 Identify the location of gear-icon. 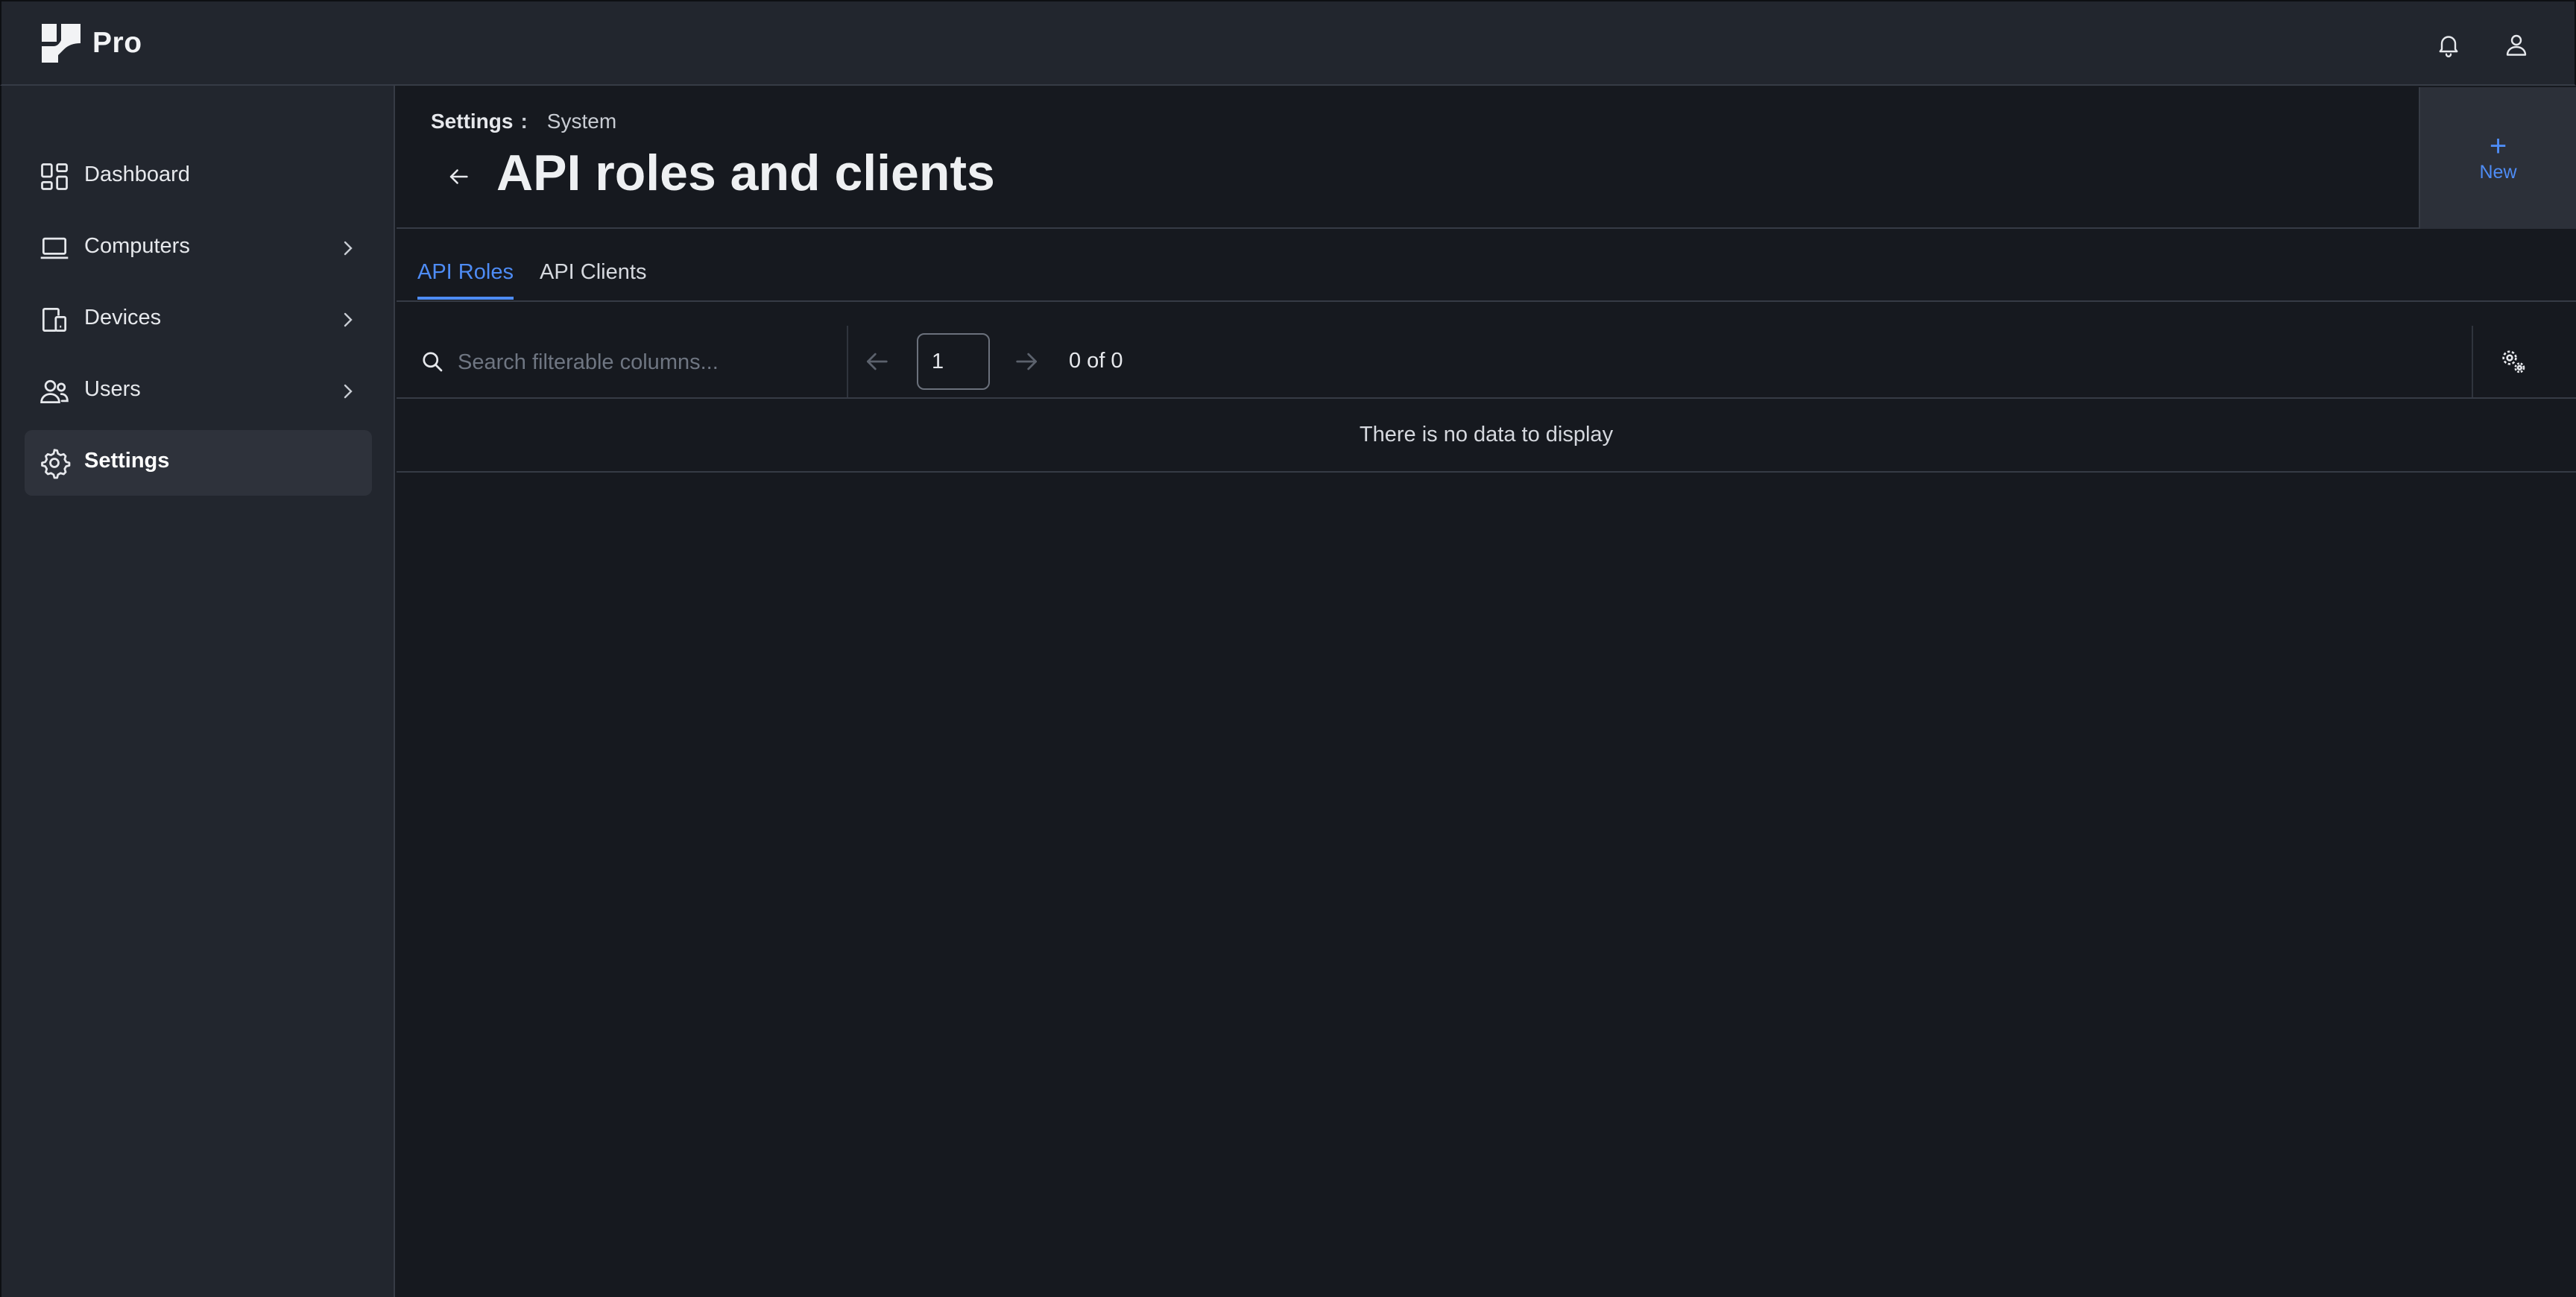
(56, 464).